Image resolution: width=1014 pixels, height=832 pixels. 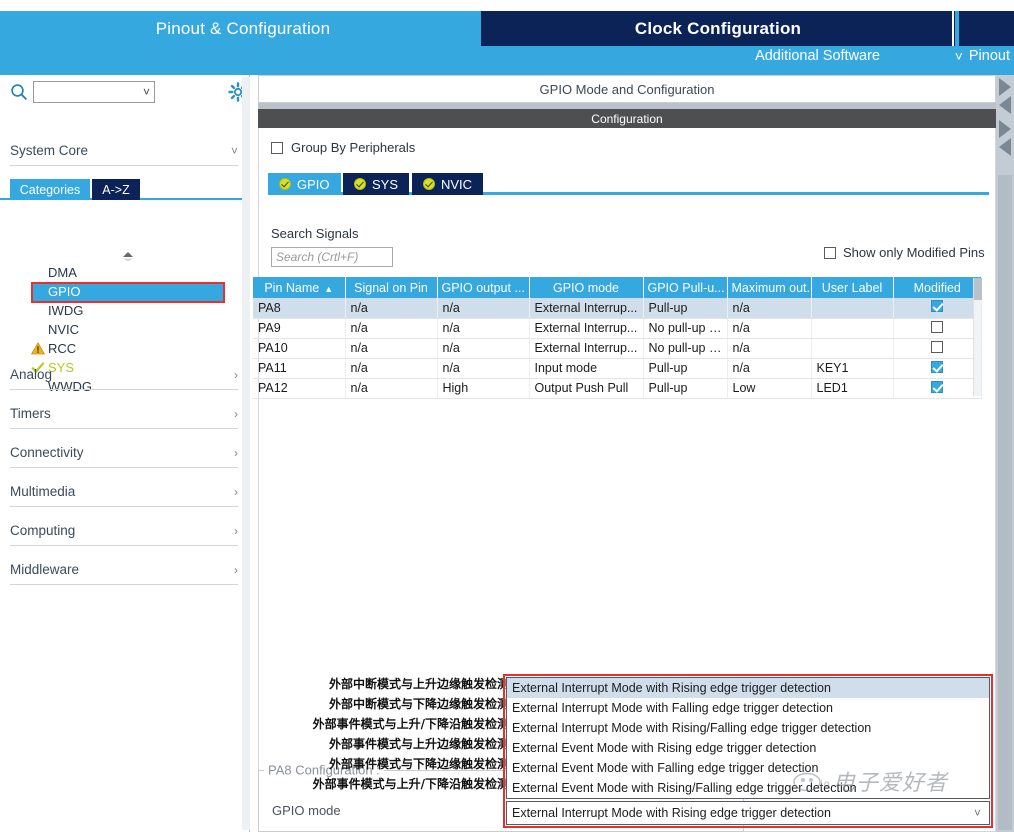 I want to click on cell-gpio-mode: Output Push Pull, so click(x=586, y=388).